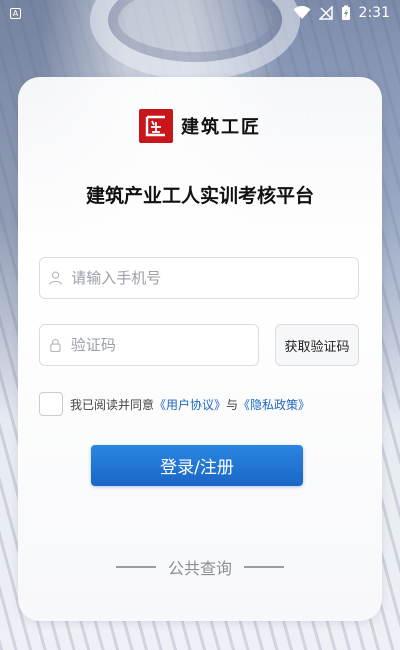  I want to click on agreement-joiner: 与, so click(232, 404).